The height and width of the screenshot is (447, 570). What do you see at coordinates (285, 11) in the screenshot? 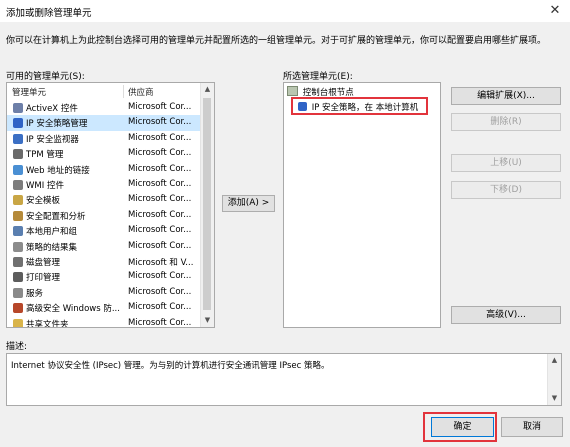
I see `title-bar: 添加或删除管理单元 ✕` at bounding box center [285, 11].